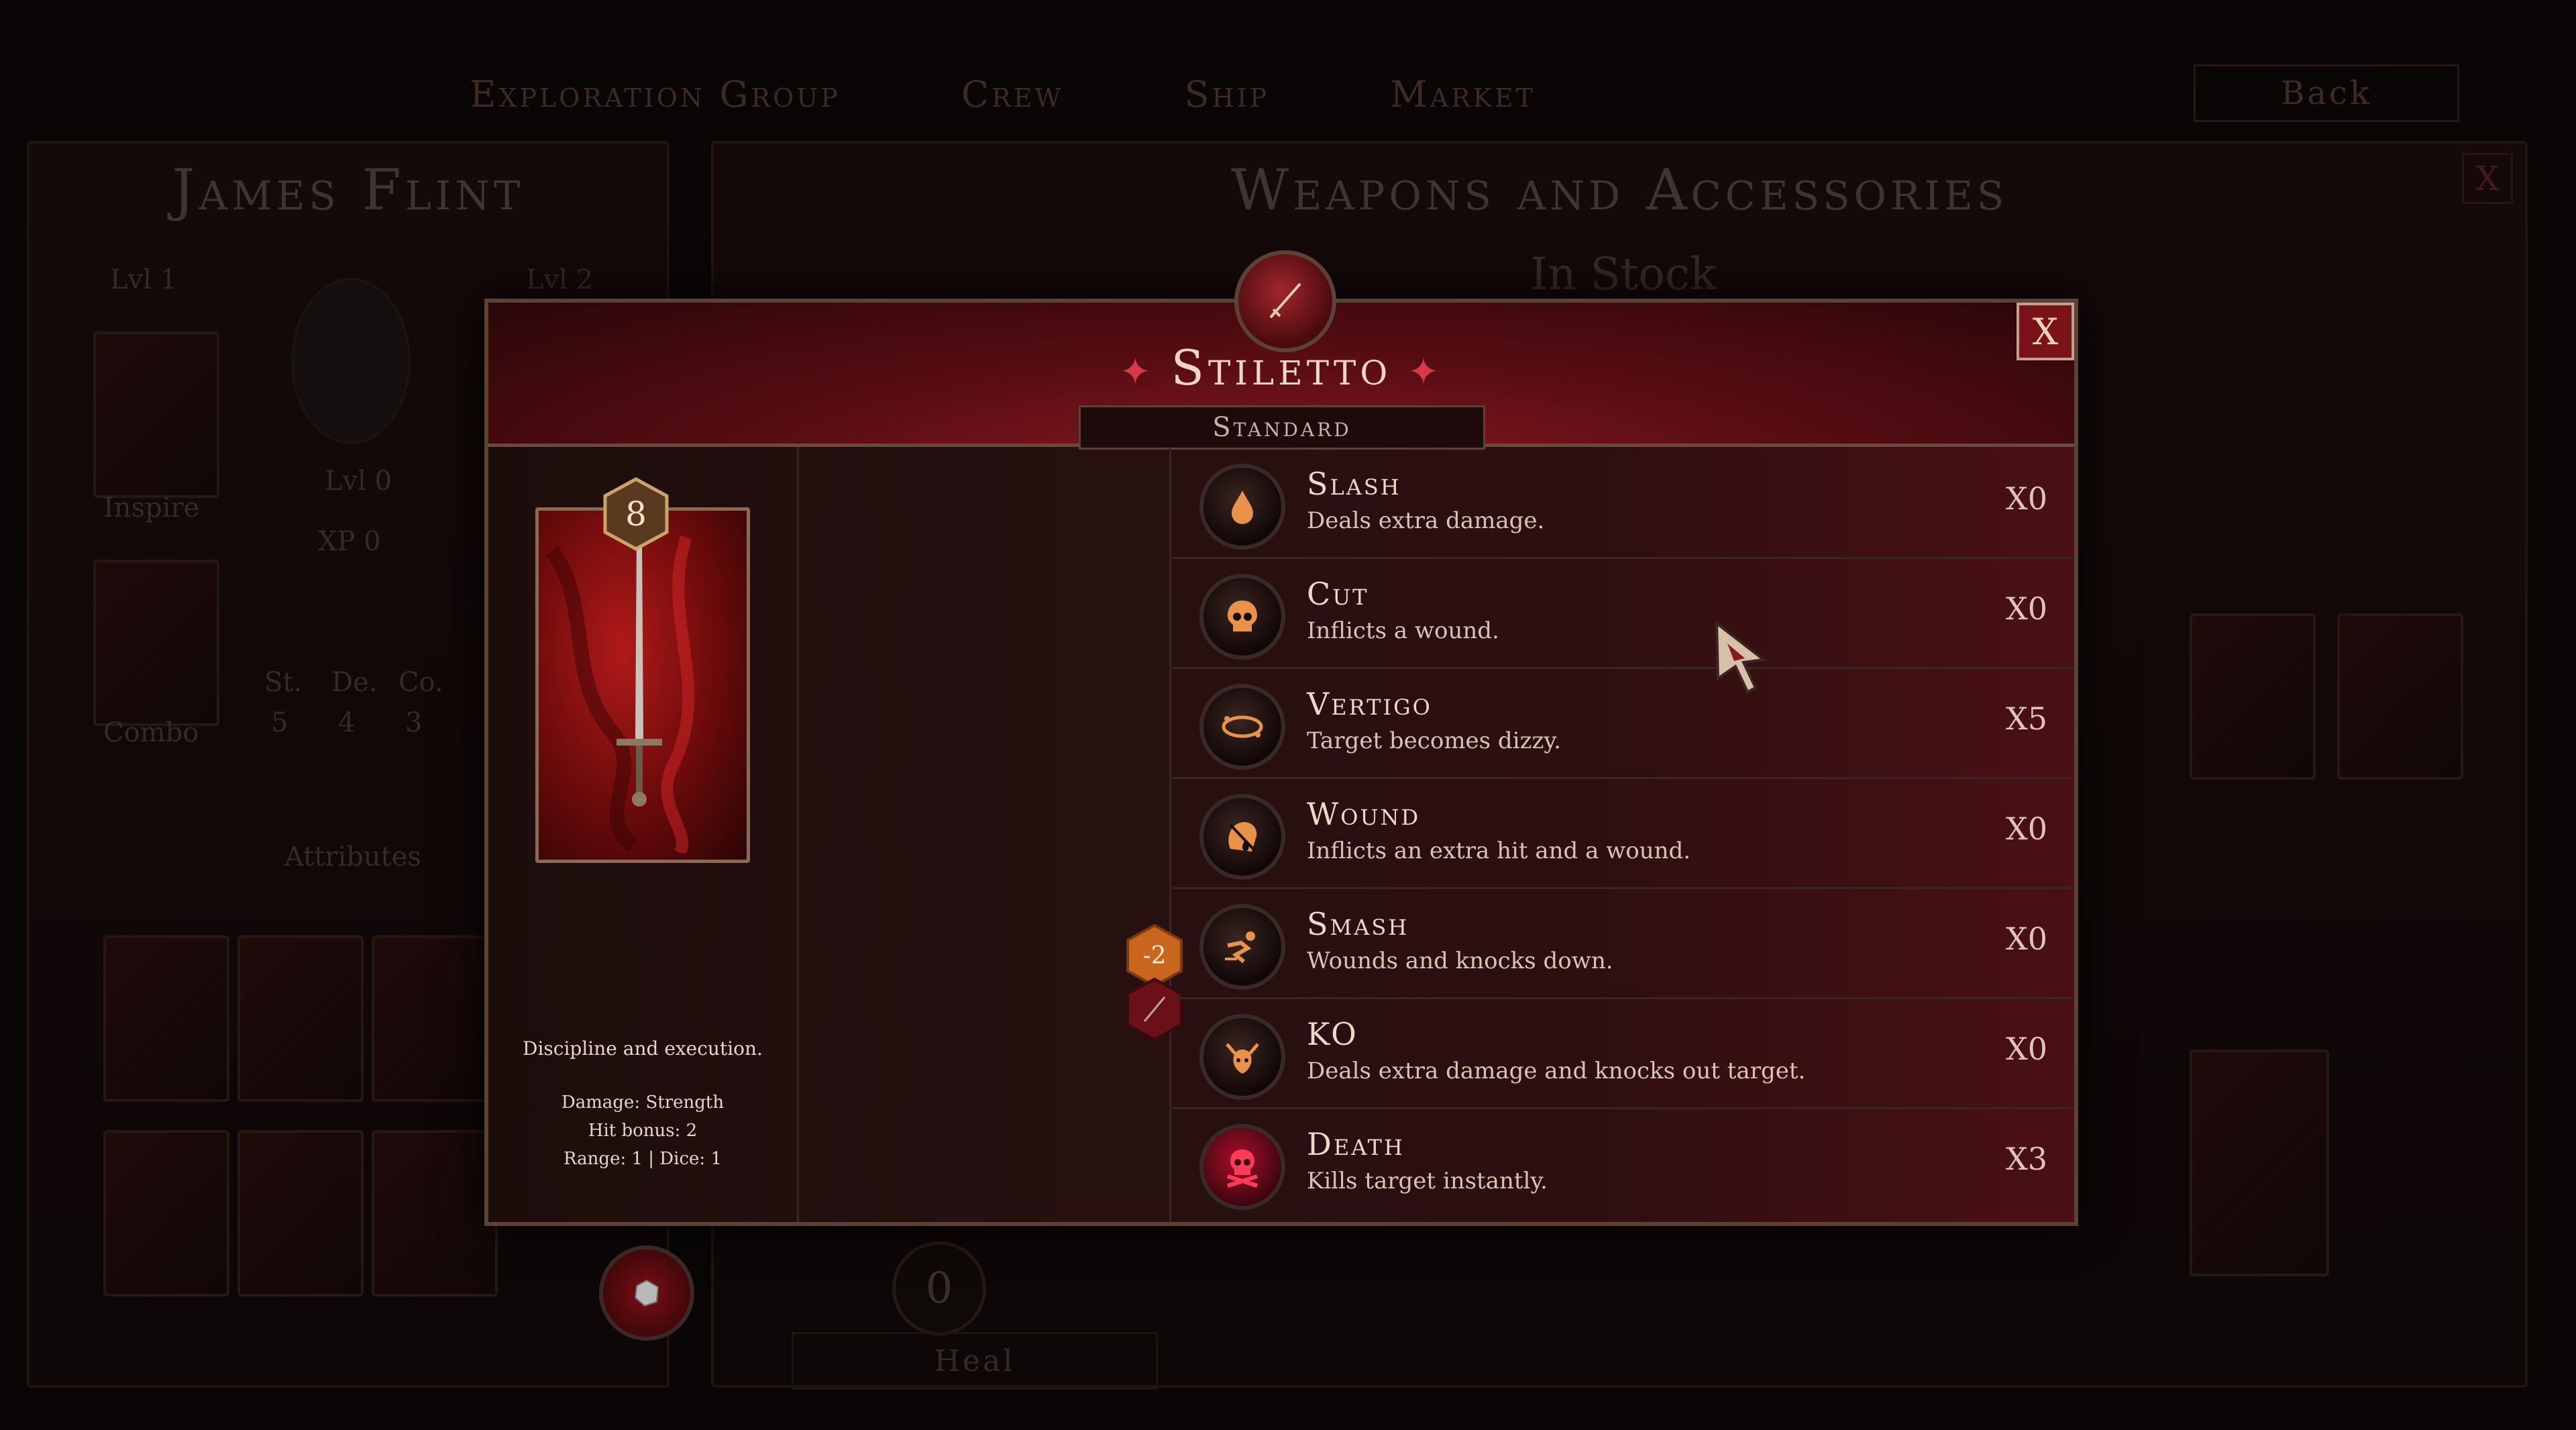  What do you see at coordinates (2259, 1163) in the screenshot?
I see `equipped-card` at bounding box center [2259, 1163].